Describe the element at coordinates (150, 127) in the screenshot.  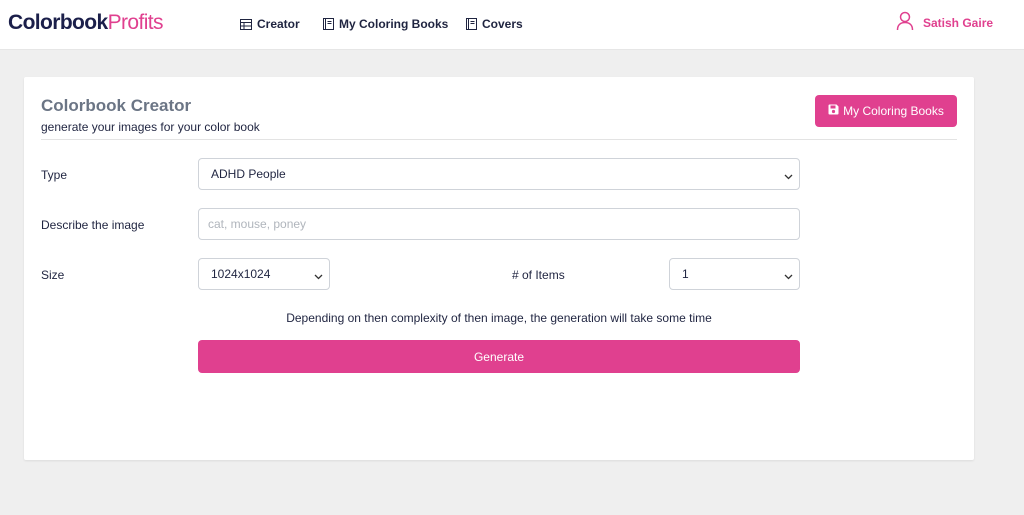
I see `page-subtitle: generate your images for your color book` at that location.